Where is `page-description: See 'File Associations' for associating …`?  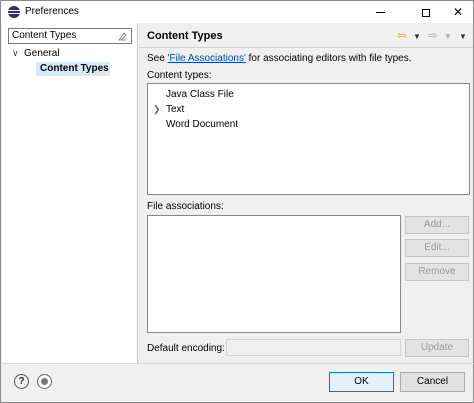 page-description: See 'File Associations' for associating … is located at coordinates (279, 58).